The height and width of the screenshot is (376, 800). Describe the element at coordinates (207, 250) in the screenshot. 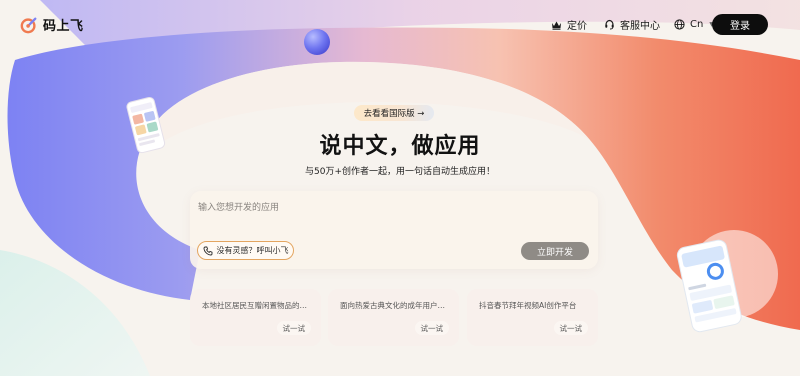

I see `phone-icon` at that location.